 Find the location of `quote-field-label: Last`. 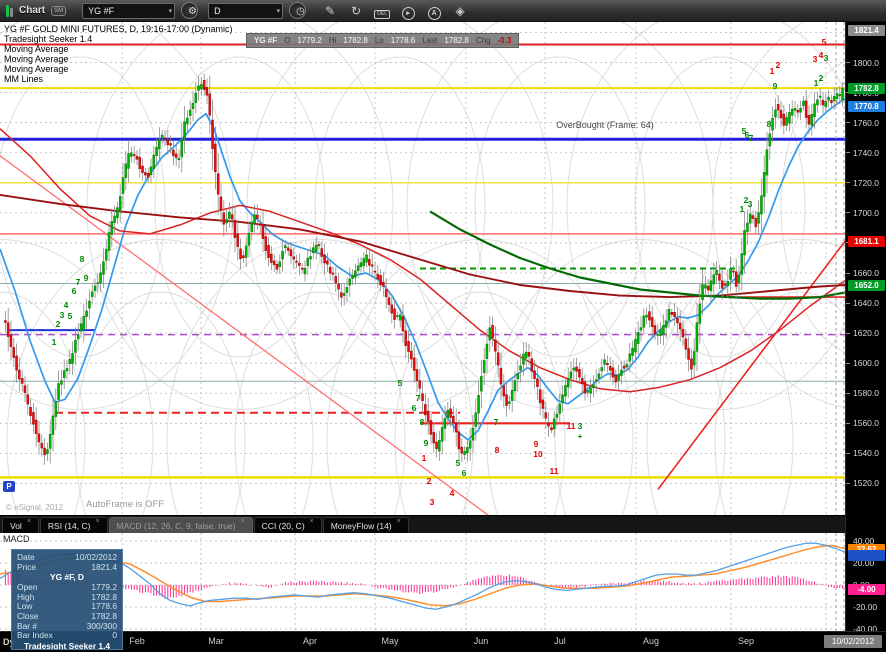

quote-field-label: Last is located at coordinates (430, 40).